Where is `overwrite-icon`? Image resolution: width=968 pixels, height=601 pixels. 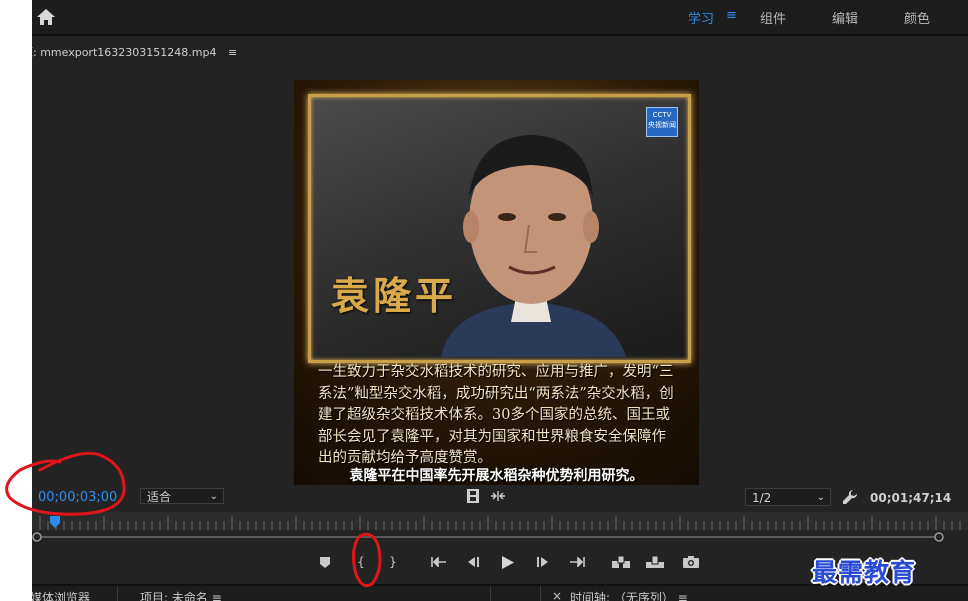
overwrite-icon is located at coordinates (655, 562).